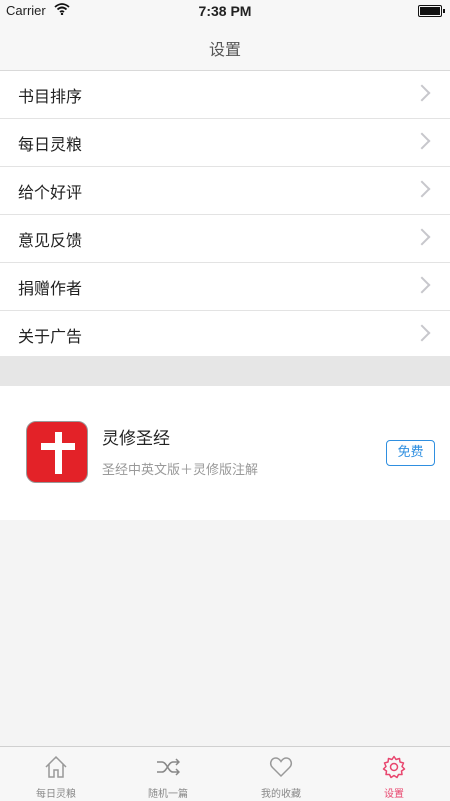  I want to click on menu-item-label: 给个好评, so click(50, 192).